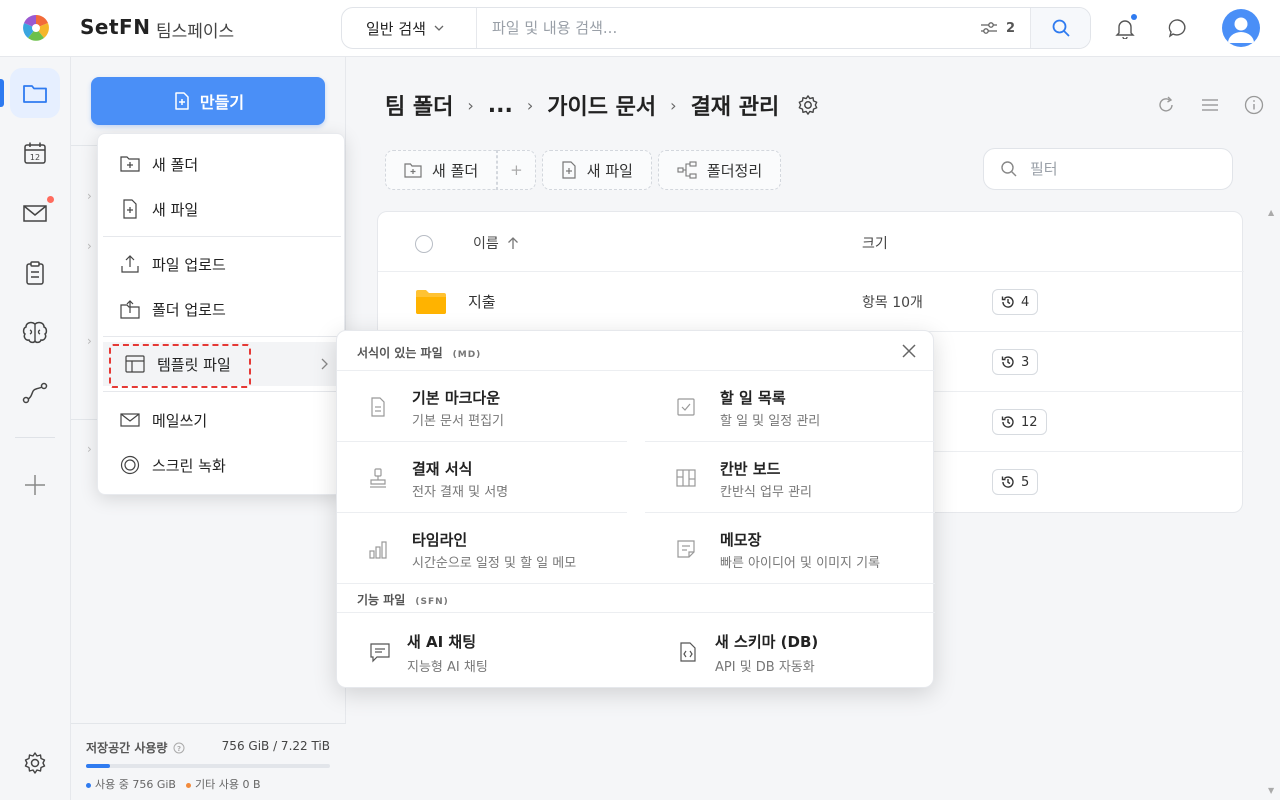 This screenshot has width=1280, height=800. Describe the element at coordinates (1015, 482) in the screenshot. I see `version-history-badge: 5` at that location.